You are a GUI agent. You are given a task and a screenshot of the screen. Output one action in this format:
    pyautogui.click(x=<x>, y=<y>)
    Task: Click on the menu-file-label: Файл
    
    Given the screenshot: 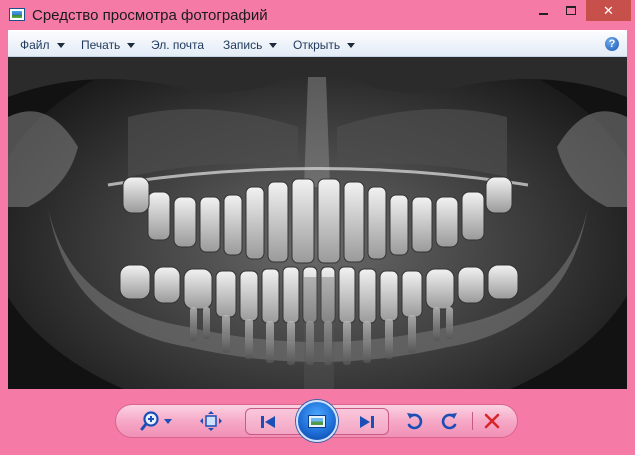 What is the action you would take?
    pyautogui.click(x=35, y=45)
    